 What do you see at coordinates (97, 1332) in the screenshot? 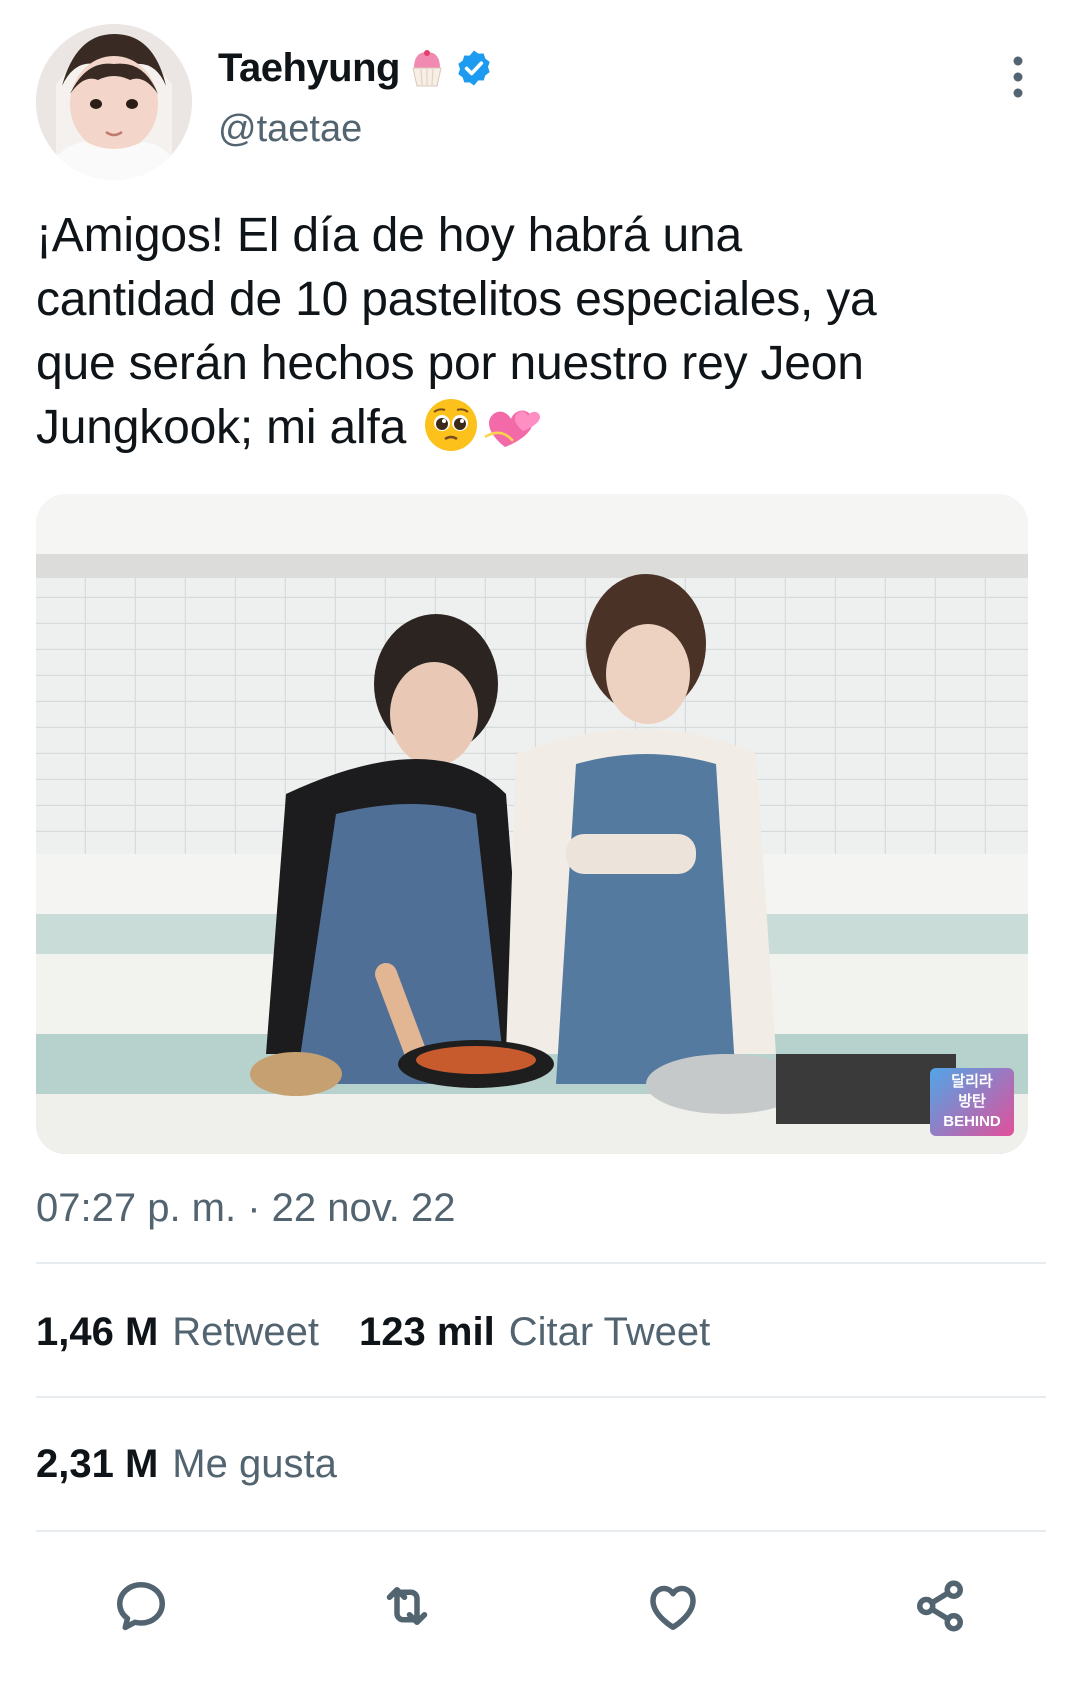
I see `retweet-count: 1,46 M` at bounding box center [97, 1332].